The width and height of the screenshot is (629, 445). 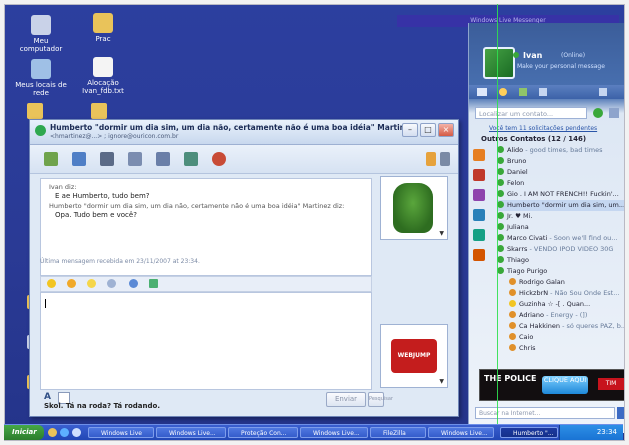 I want to click on search-button: Pesquisar, so click(x=380, y=399).